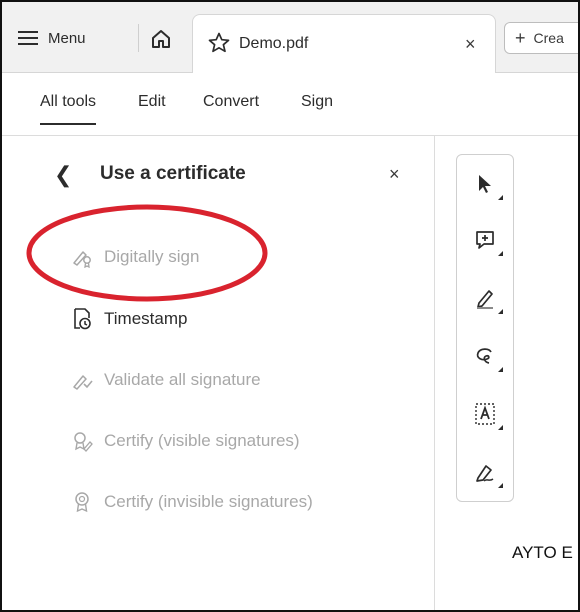 The image size is (580, 612). What do you see at coordinates (152, 102) in the screenshot?
I see `tab-edit: Edit` at bounding box center [152, 102].